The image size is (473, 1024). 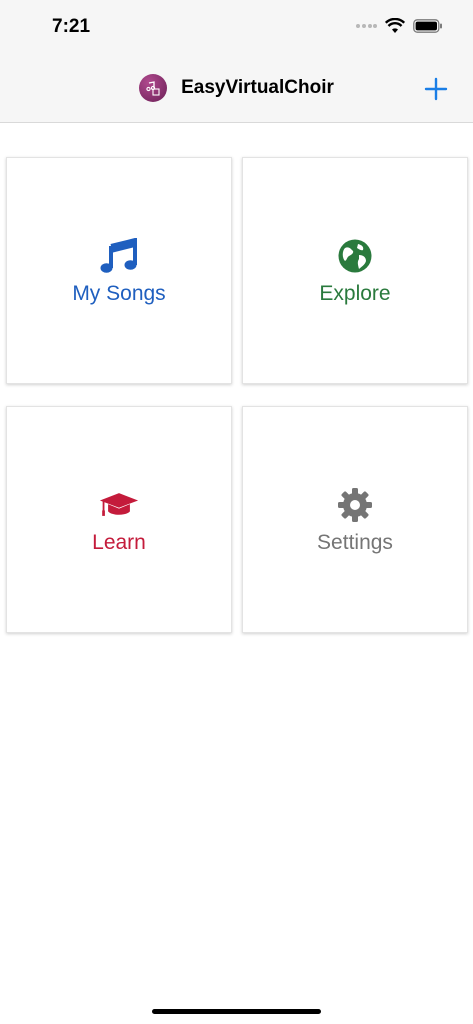 I want to click on app-title: EasyVirtualChoir, so click(x=257, y=87).